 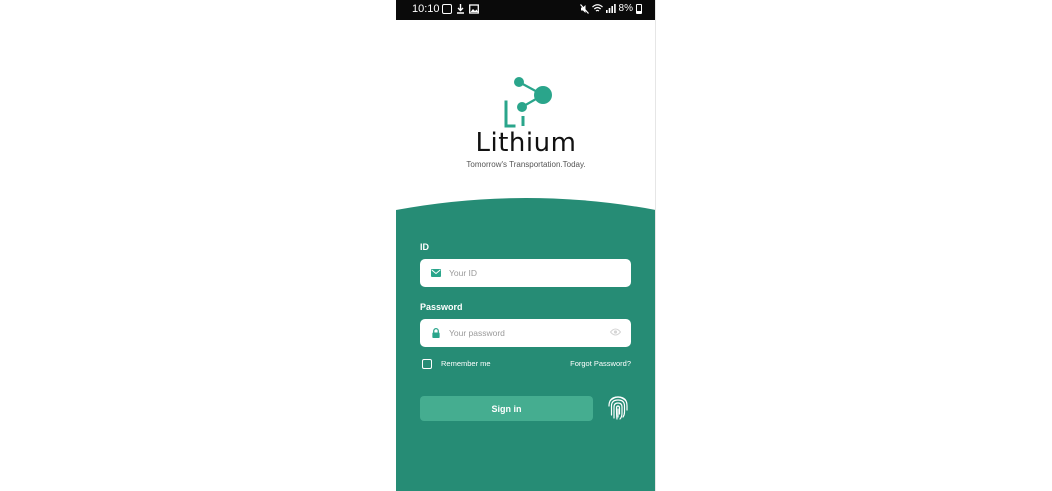 What do you see at coordinates (525, 10) in the screenshot?
I see `status-bar: 10:10 8%` at bounding box center [525, 10].